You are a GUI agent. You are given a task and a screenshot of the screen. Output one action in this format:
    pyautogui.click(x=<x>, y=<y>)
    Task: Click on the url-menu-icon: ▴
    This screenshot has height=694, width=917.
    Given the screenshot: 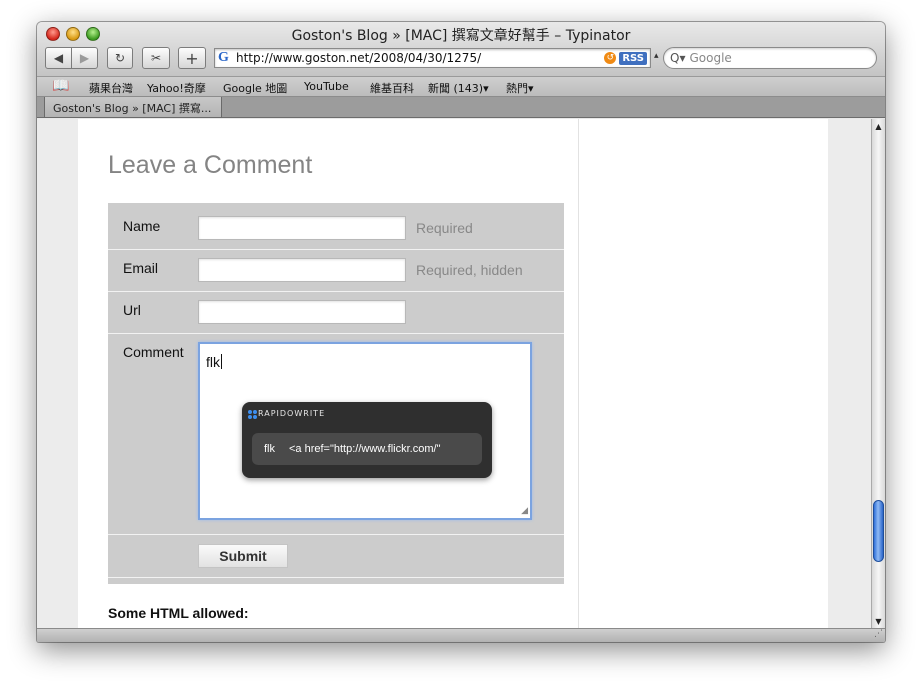 What is the action you would take?
    pyautogui.click(x=656, y=56)
    